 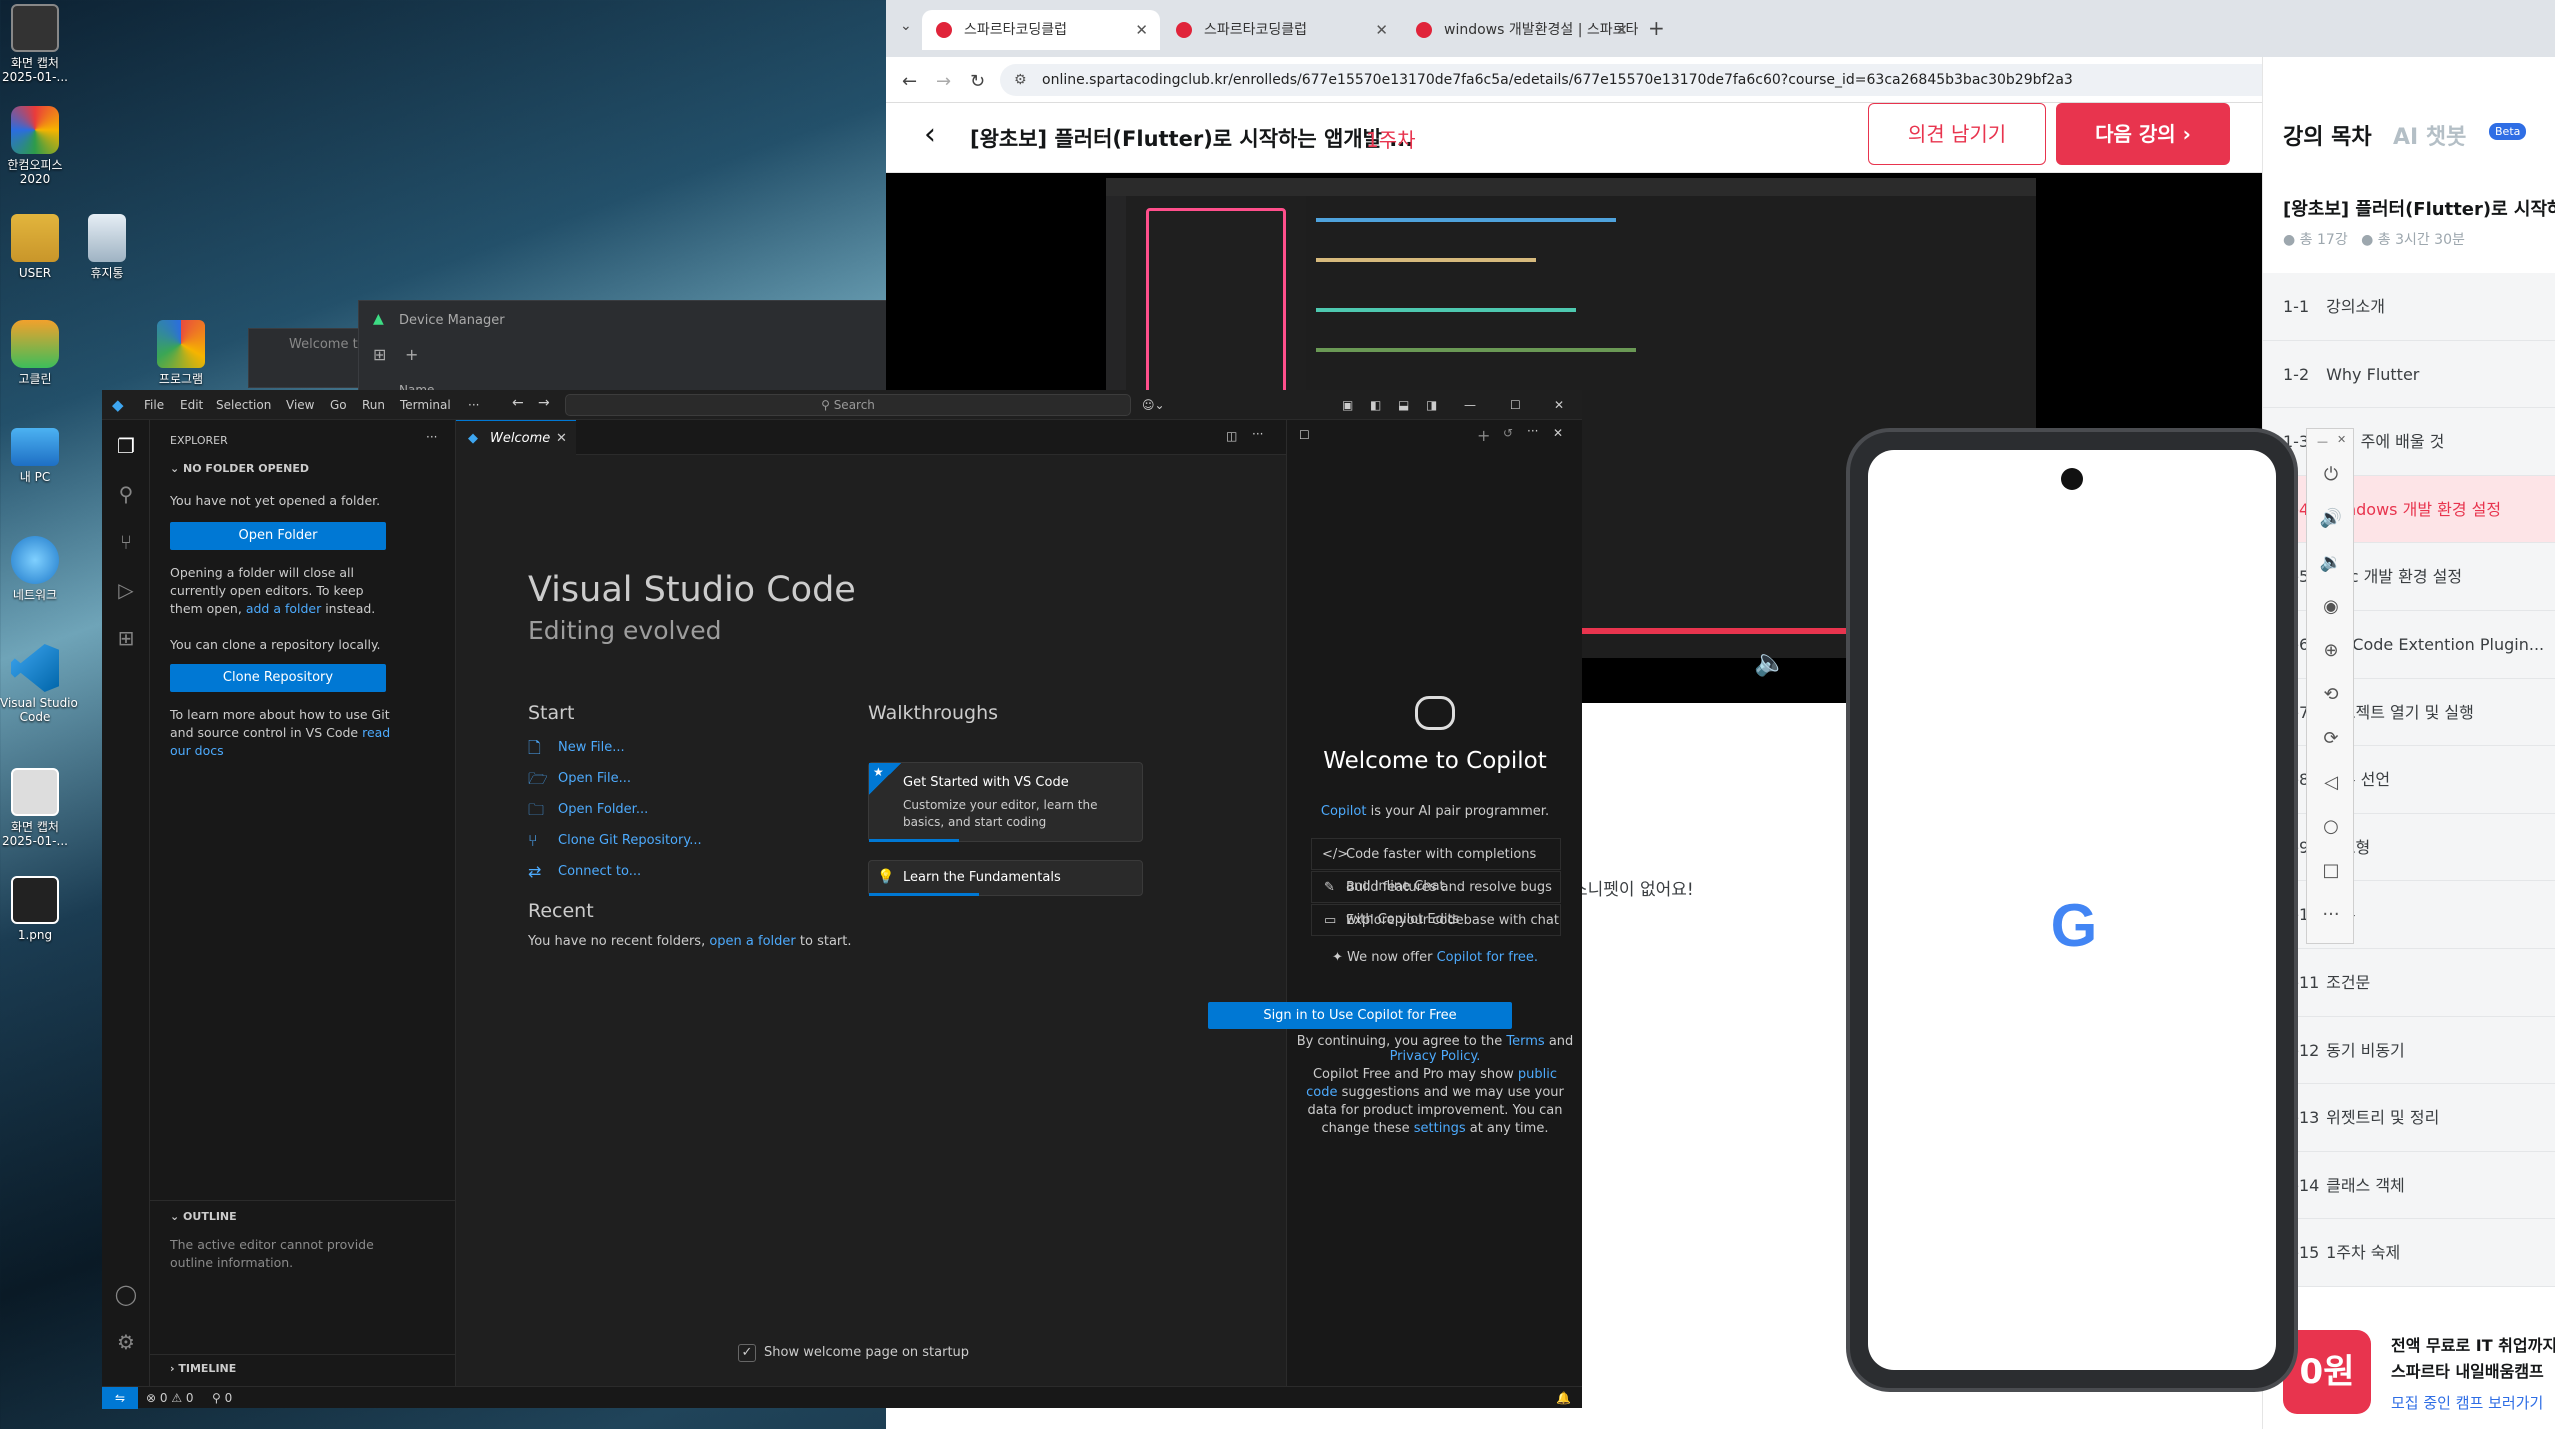 I want to click on add-folder-link: add a folder, so click(x=283, y=608).